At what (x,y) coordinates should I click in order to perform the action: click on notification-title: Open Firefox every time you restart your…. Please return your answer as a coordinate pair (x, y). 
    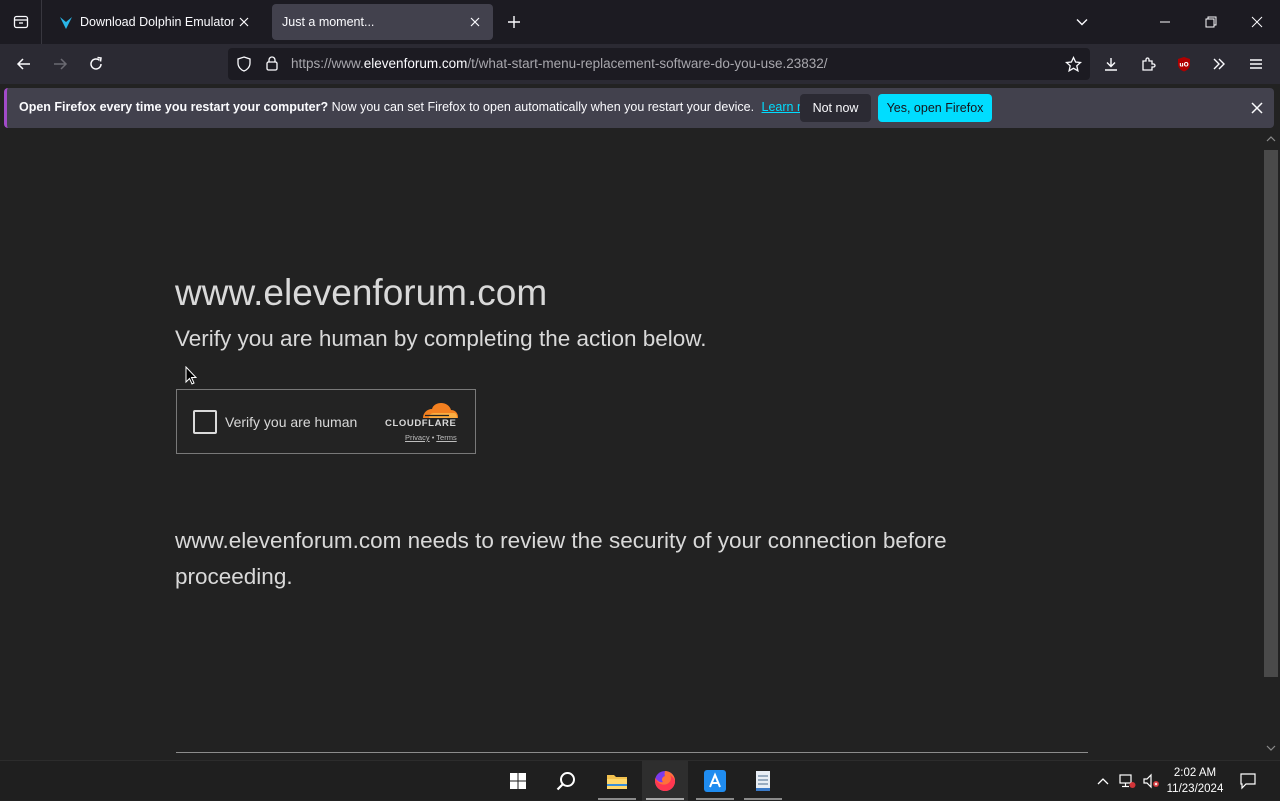
    Looking at the image, I should click on (174, 107).